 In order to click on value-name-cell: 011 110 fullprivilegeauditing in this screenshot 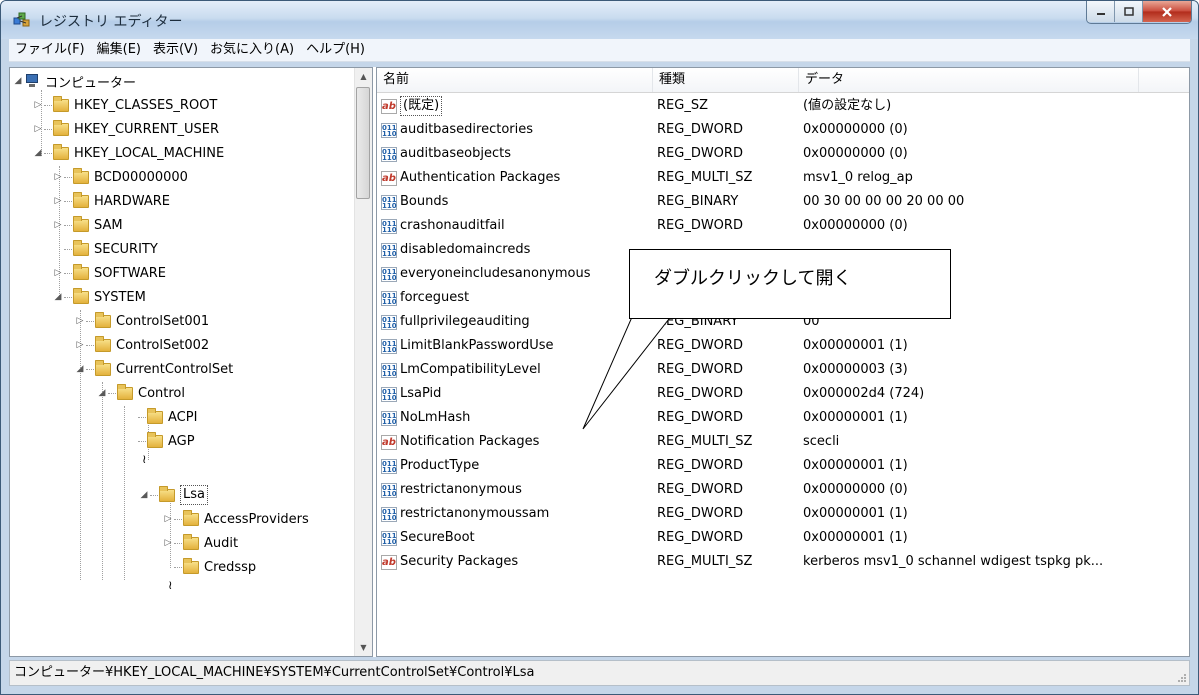, I will do `click(455, 322)`.